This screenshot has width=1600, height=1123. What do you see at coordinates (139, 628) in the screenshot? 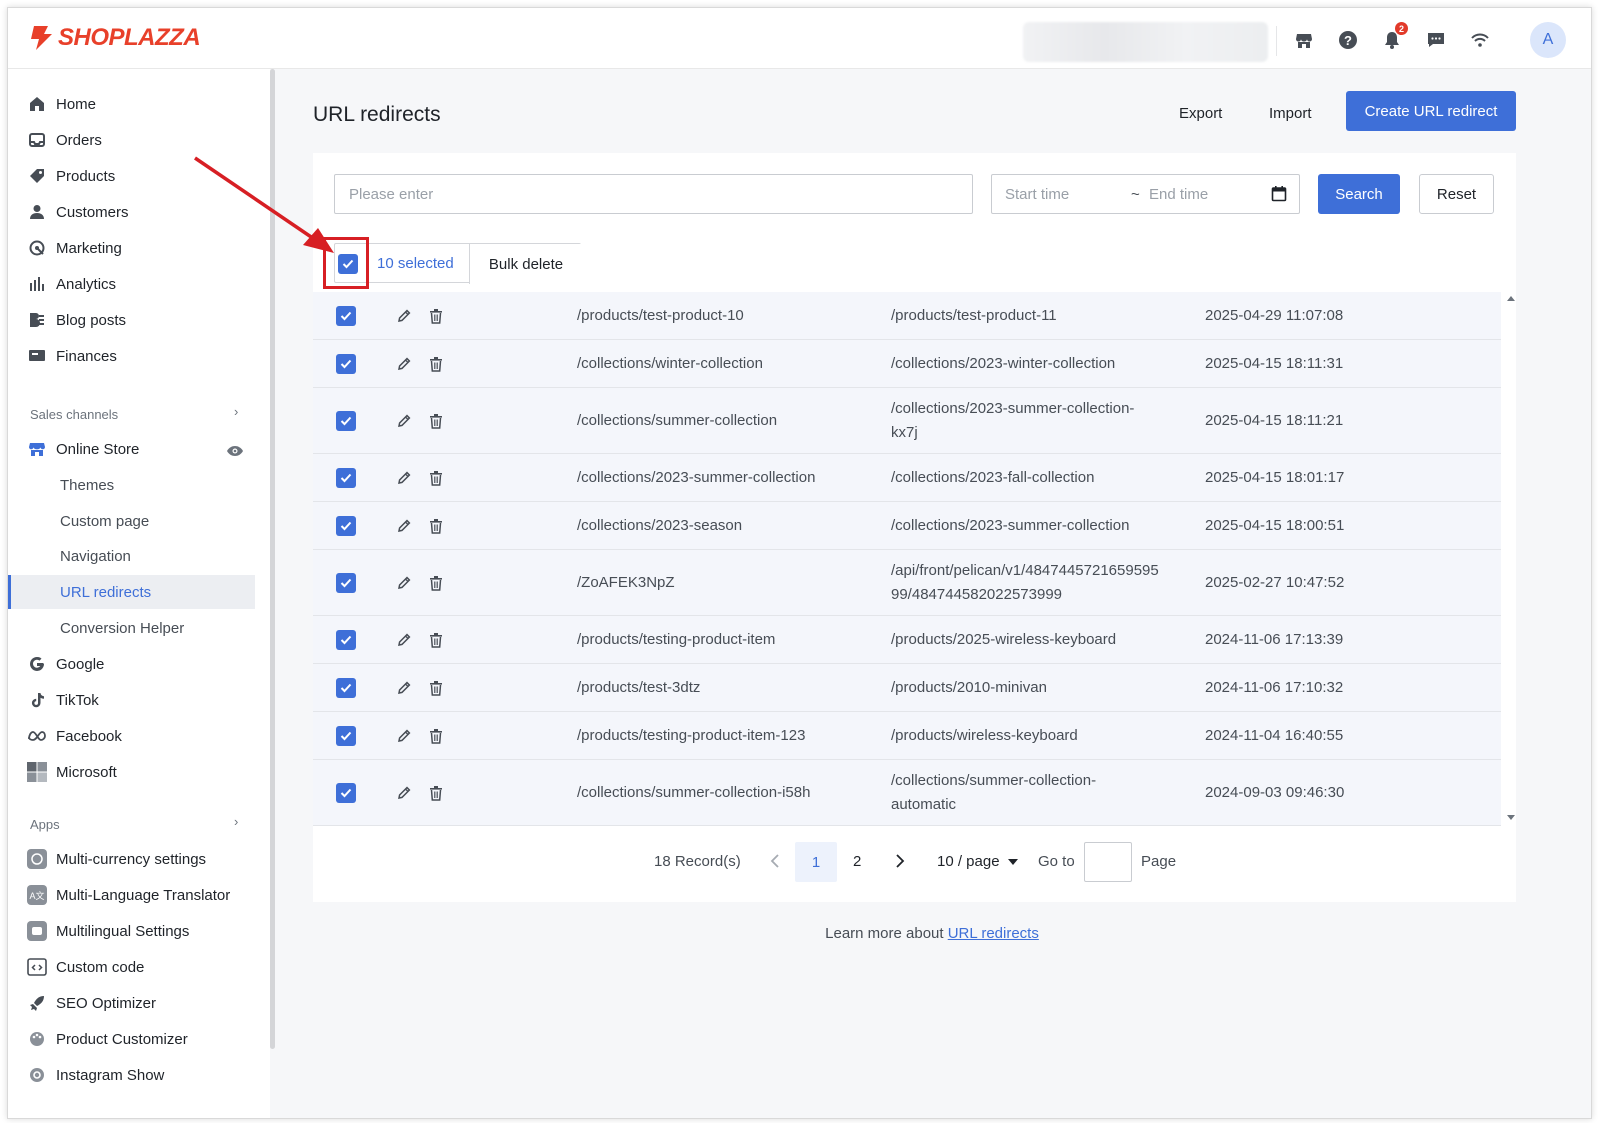
I see `nav-conversion-helper: Conversion Helper` at bounding box center [139, 628].